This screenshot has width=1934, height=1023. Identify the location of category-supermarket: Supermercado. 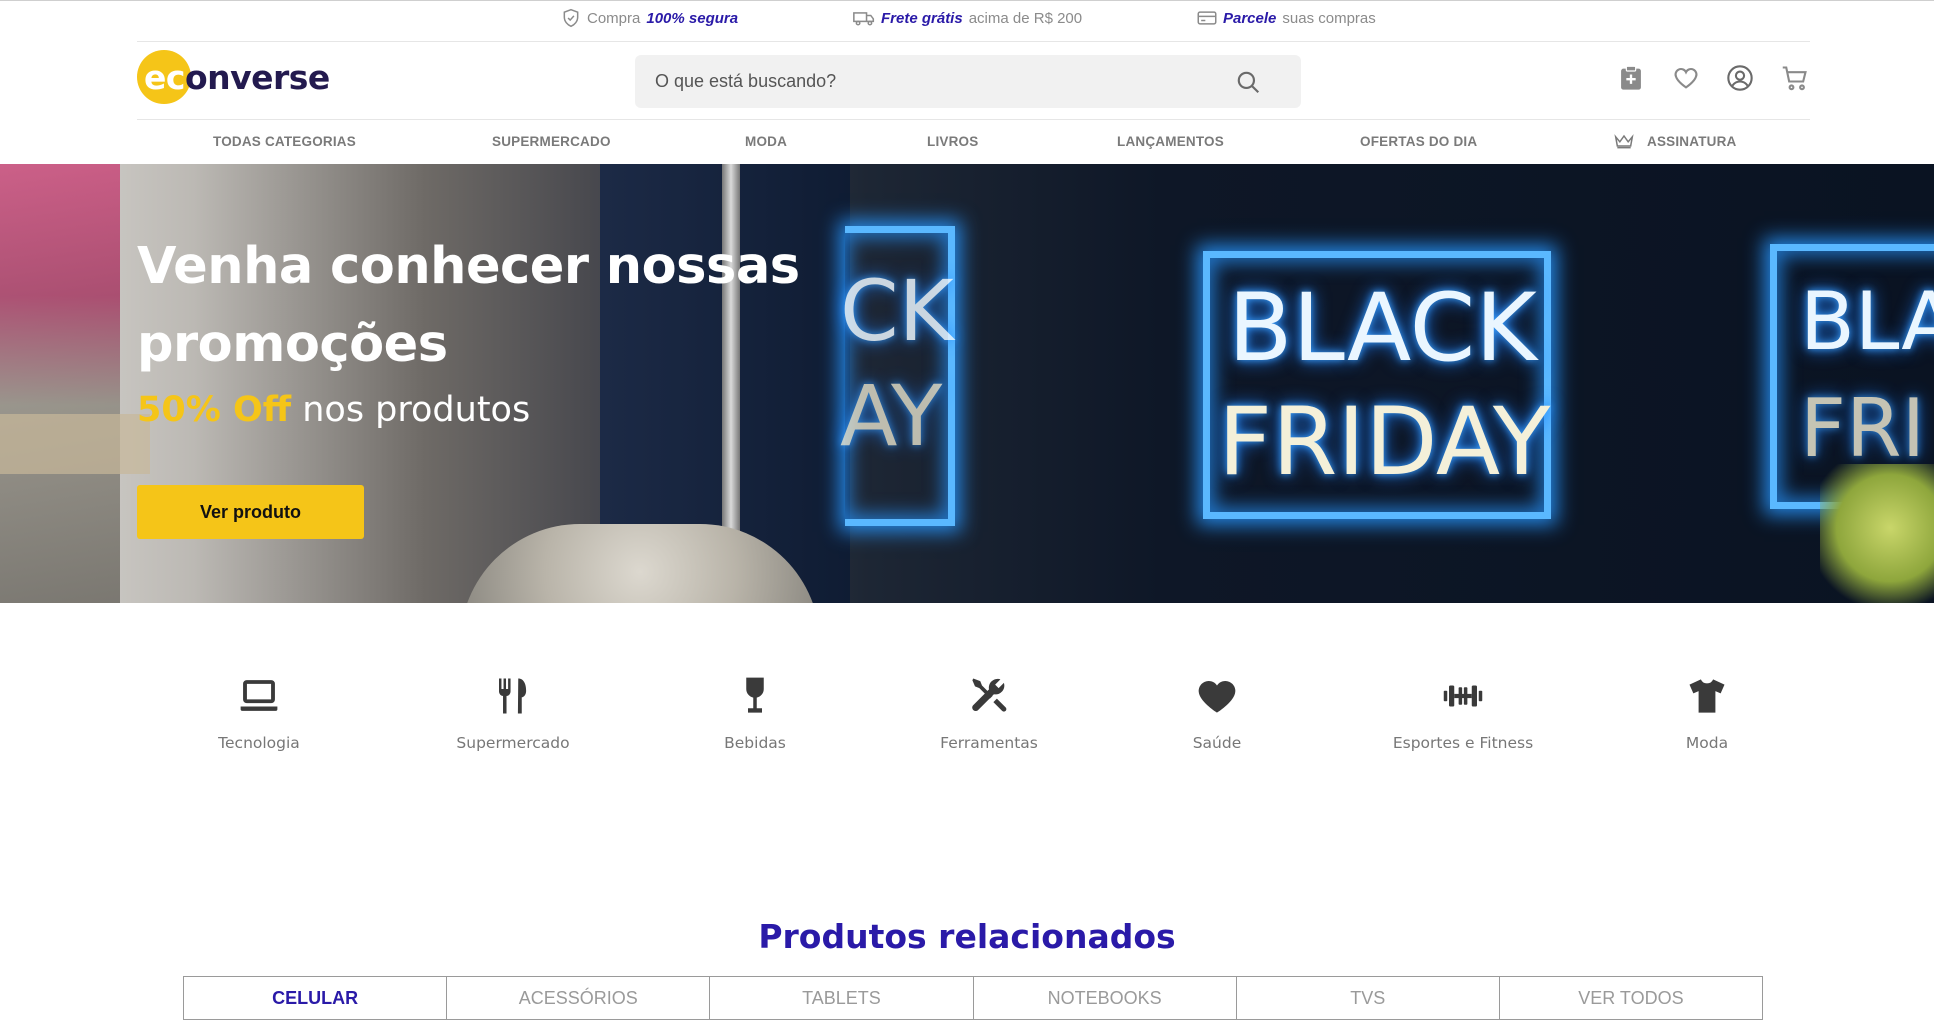
(513, 711).